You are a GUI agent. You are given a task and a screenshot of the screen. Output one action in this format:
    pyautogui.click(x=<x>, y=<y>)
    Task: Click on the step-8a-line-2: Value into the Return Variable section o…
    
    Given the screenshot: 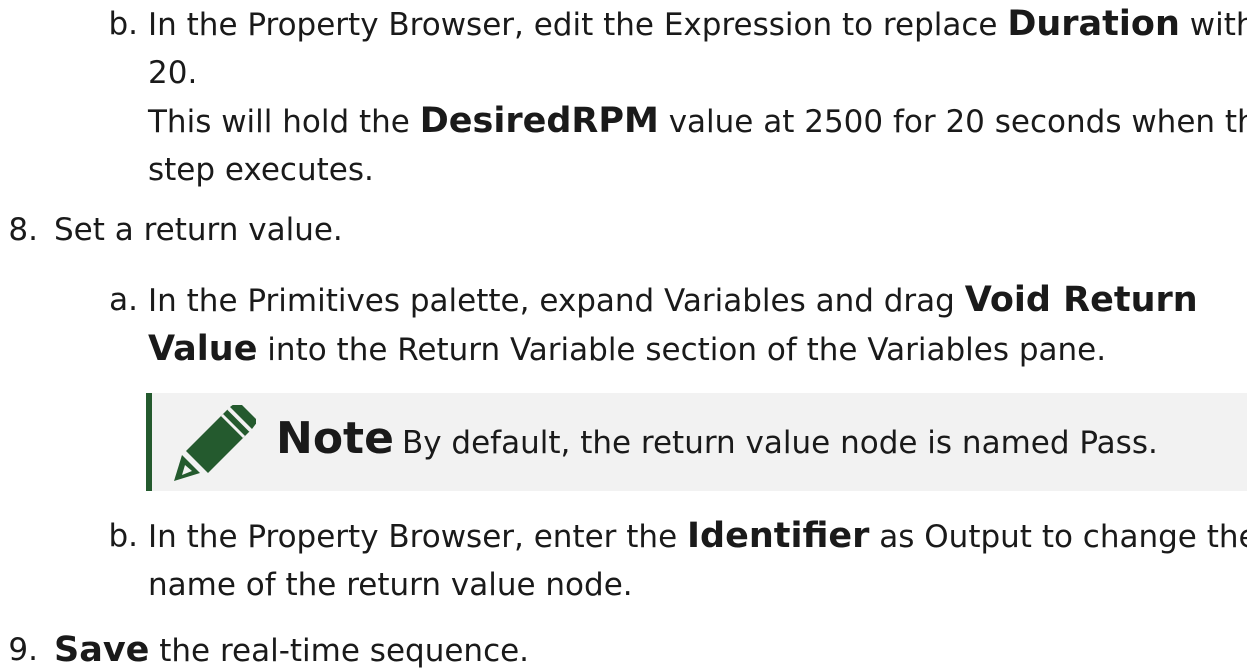 What is the action you would take?
    pyautogui.click(x=673, y=349)
    